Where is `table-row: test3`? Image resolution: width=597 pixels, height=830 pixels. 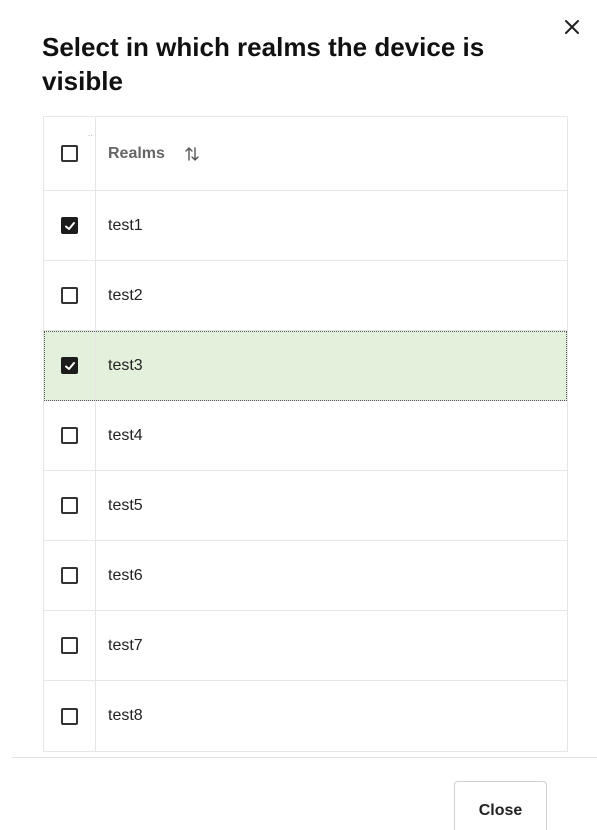 table-row: test3 is located at coordinates (305, 366).